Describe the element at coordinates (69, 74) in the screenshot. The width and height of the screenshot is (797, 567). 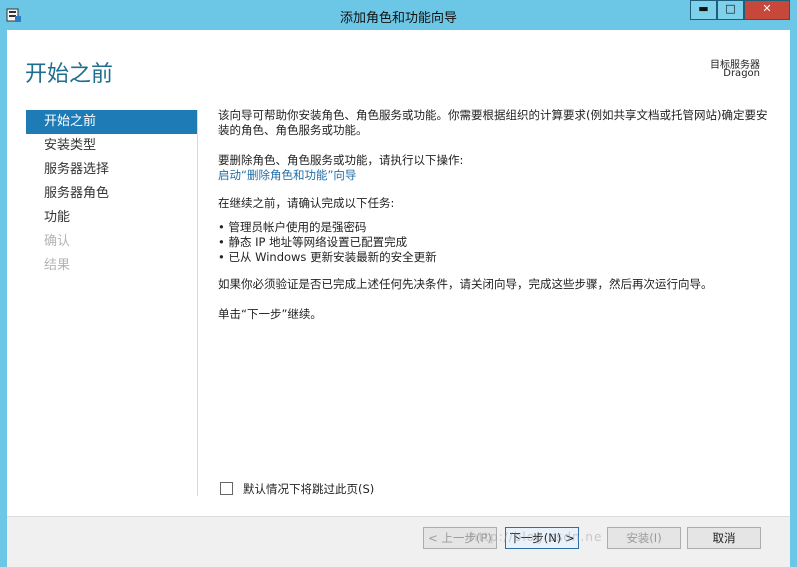
I see `page-title: 开始之前` at that location.